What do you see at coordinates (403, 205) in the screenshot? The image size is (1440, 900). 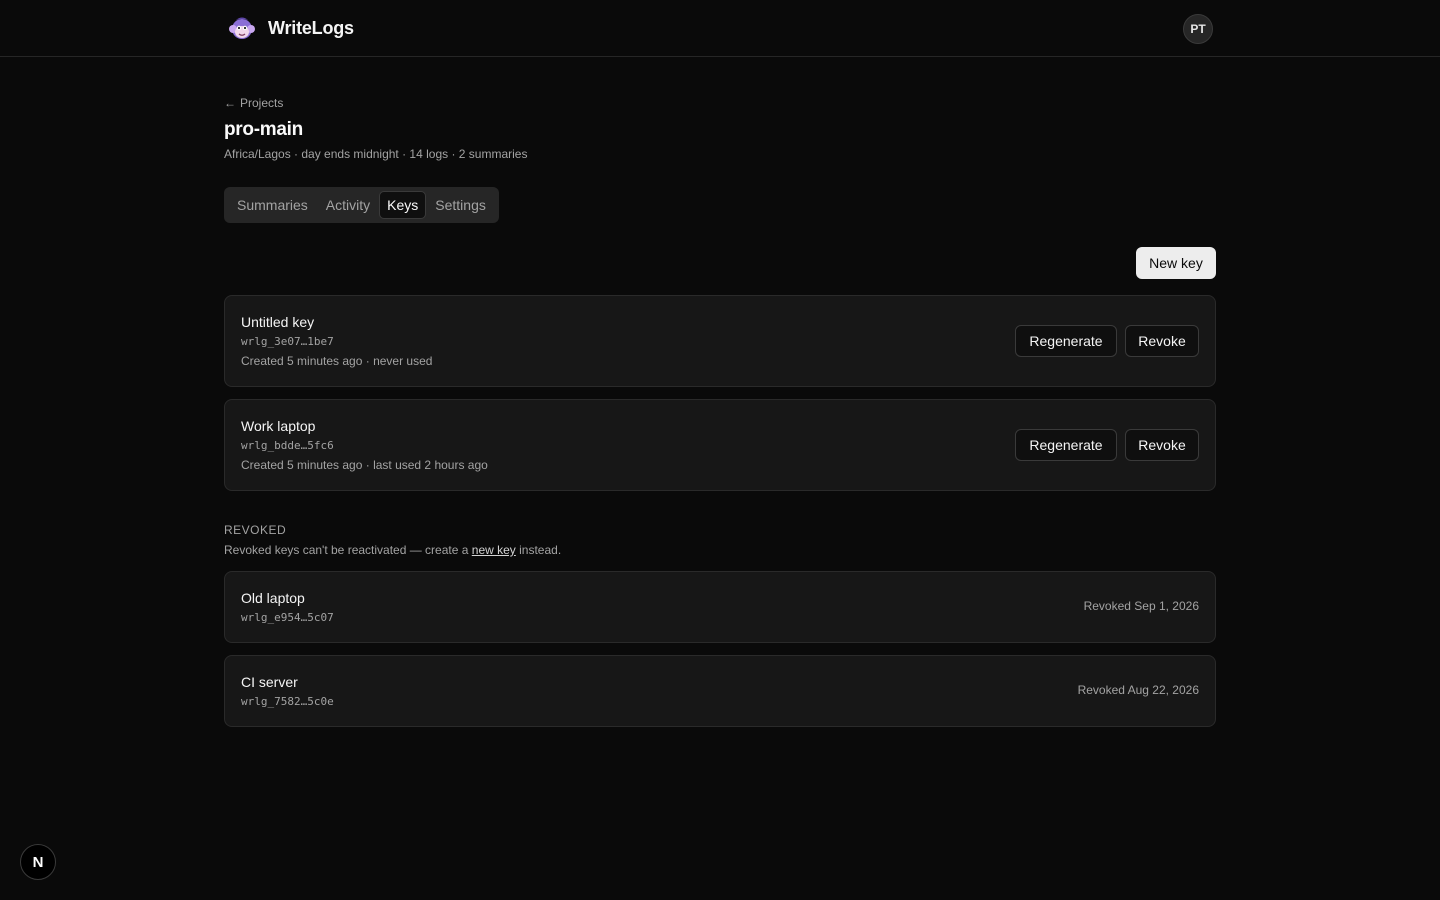 I see `tab-keys: Keys` at bounding box center [403, 205].